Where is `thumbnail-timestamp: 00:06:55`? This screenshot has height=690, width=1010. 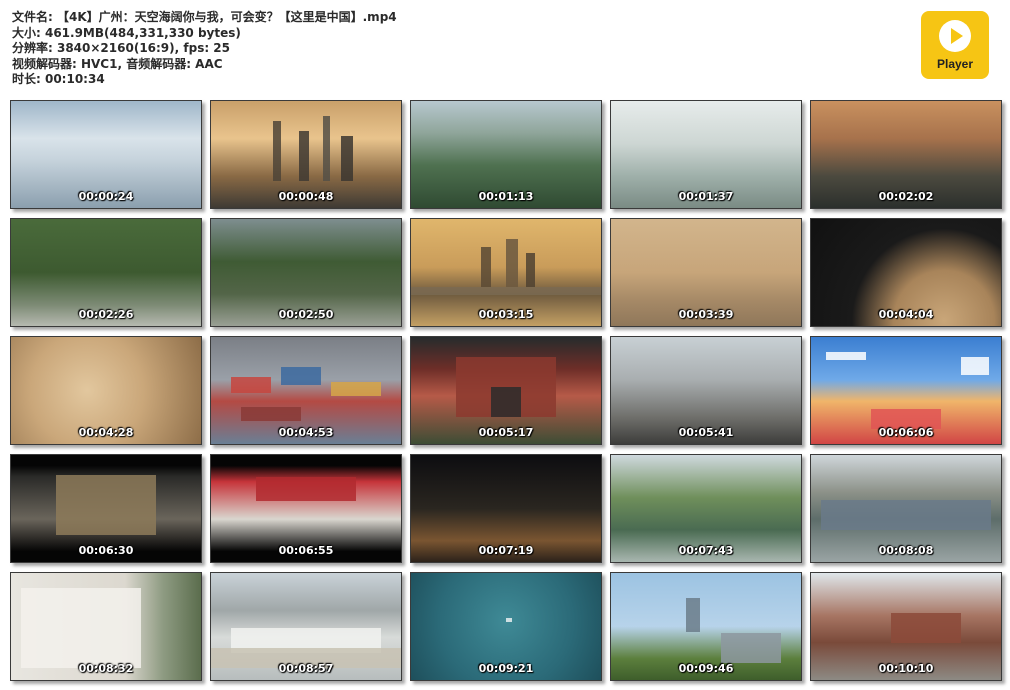 thumbnail-timestamp: 00:06:55 is located at coordinates (306, 550).